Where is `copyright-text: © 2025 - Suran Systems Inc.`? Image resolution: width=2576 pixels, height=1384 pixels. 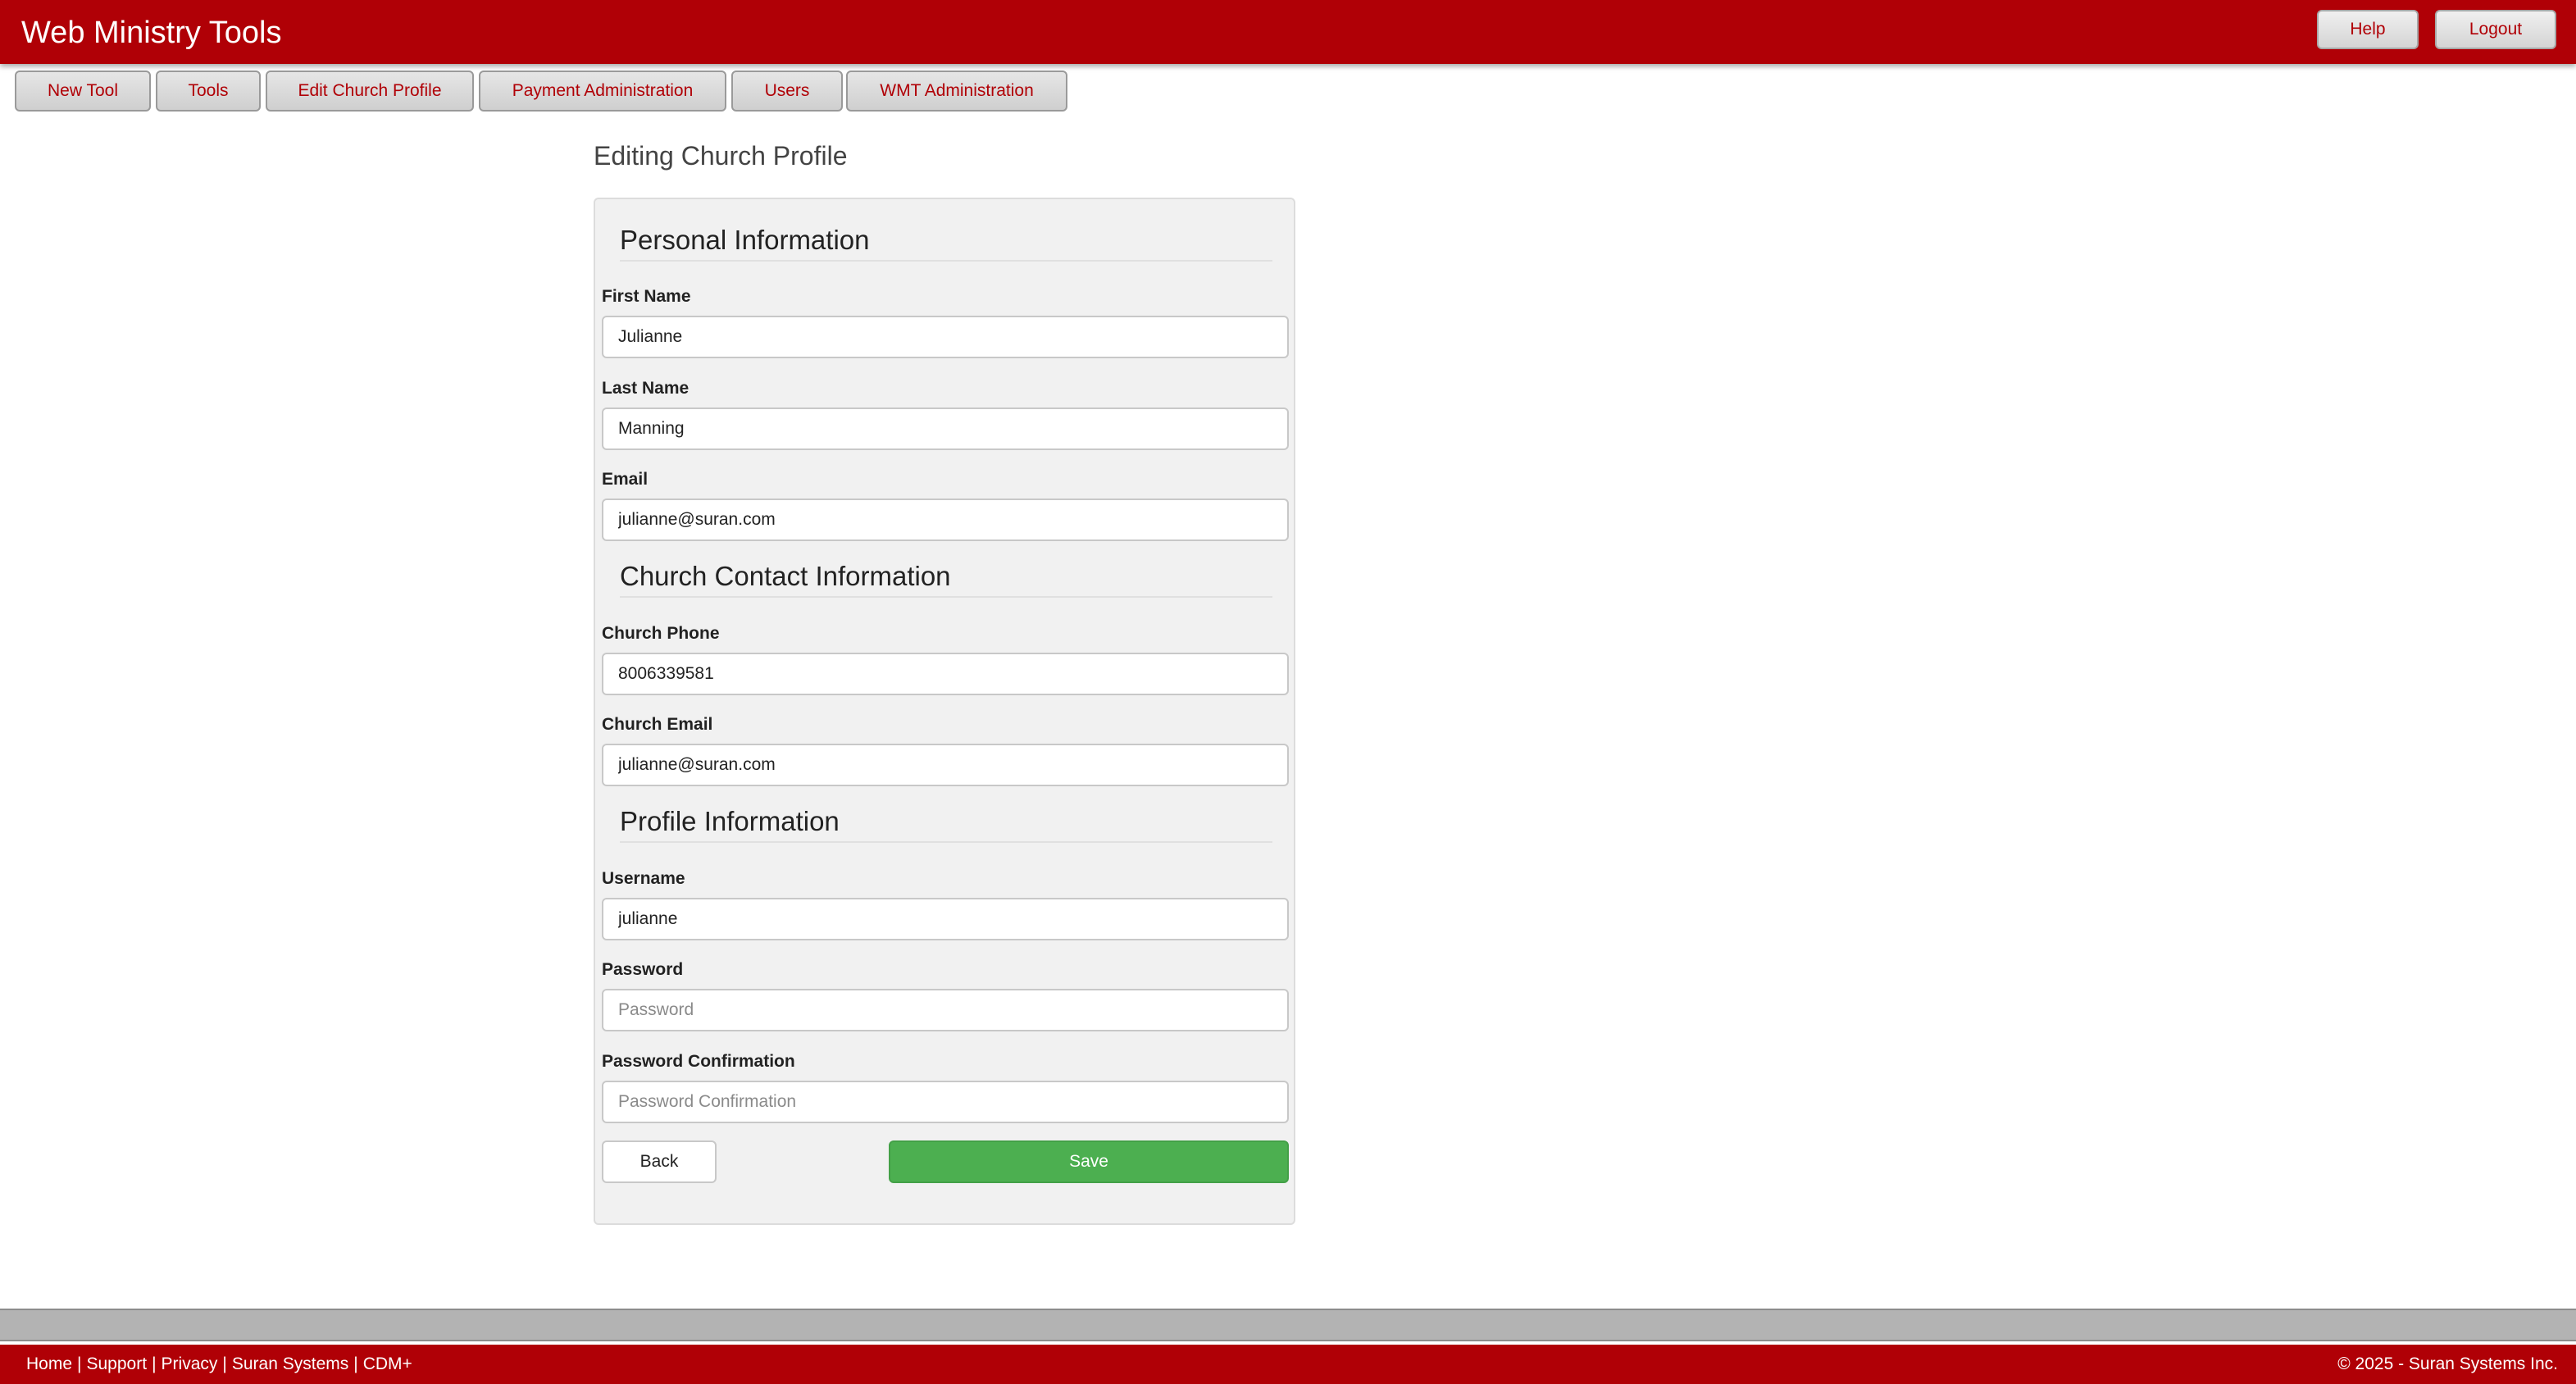 copyright-text: © 2025 - Suran Systems Inc. is located at coordinates (2447, 1363).